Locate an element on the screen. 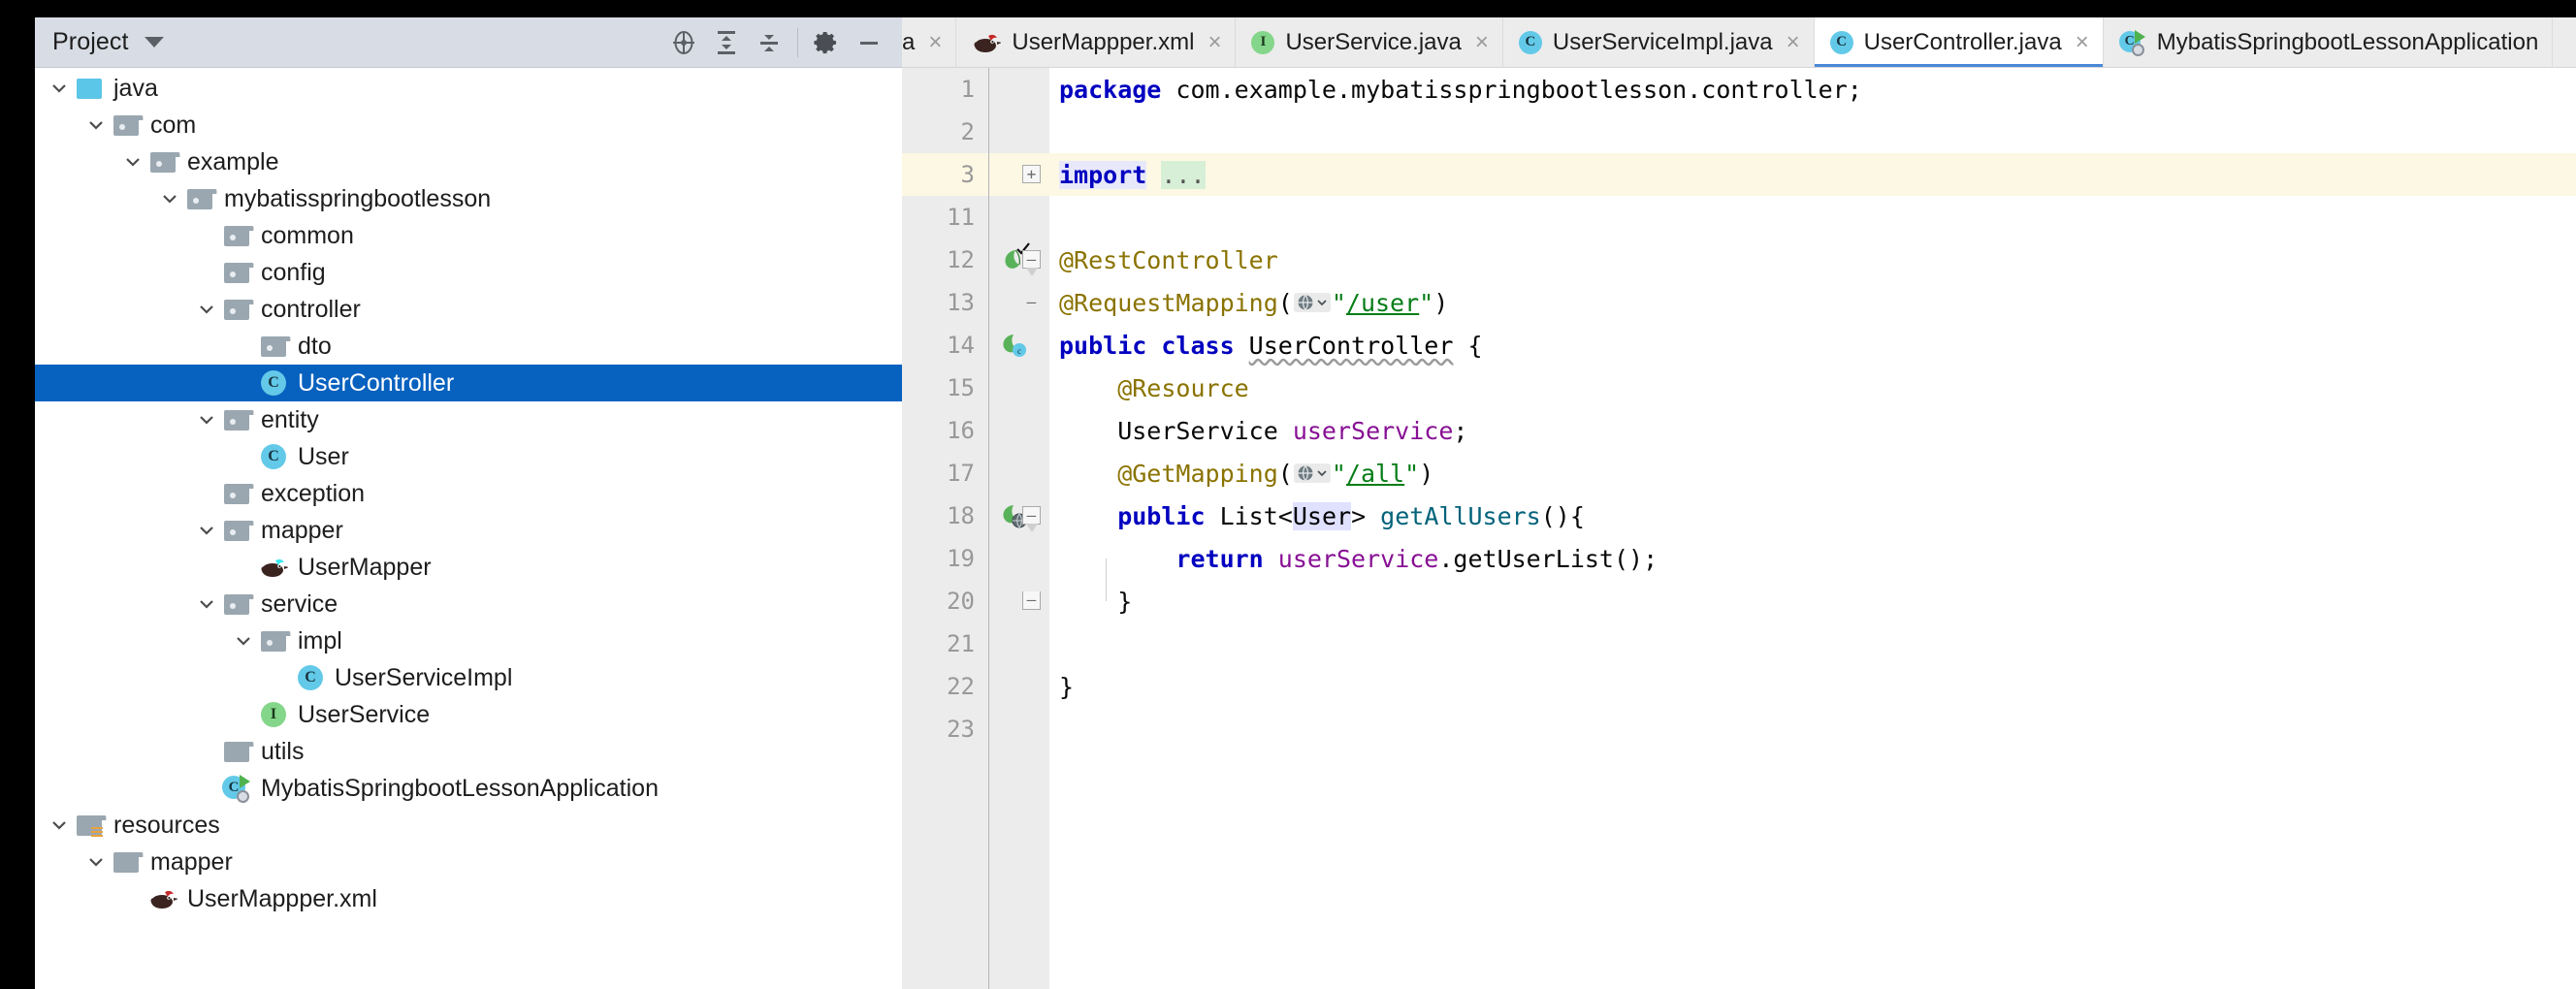 This screenshot has width=2576, height=989. tab-label: a is located at coordinates (909, 41).